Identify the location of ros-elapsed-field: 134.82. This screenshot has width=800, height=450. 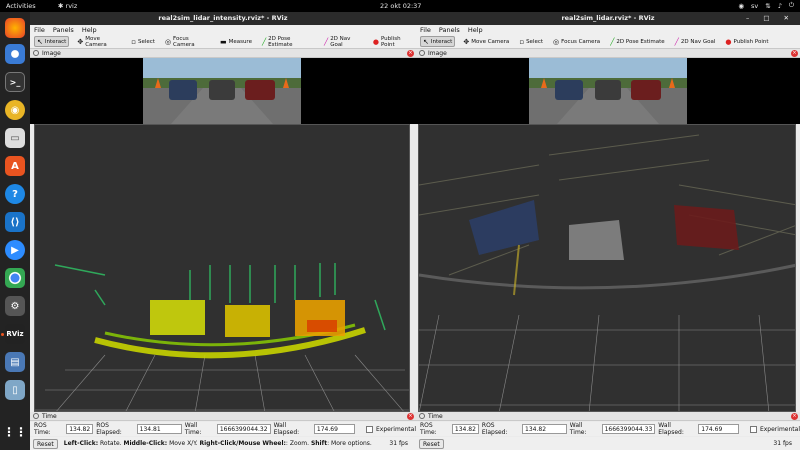
(544, 429).